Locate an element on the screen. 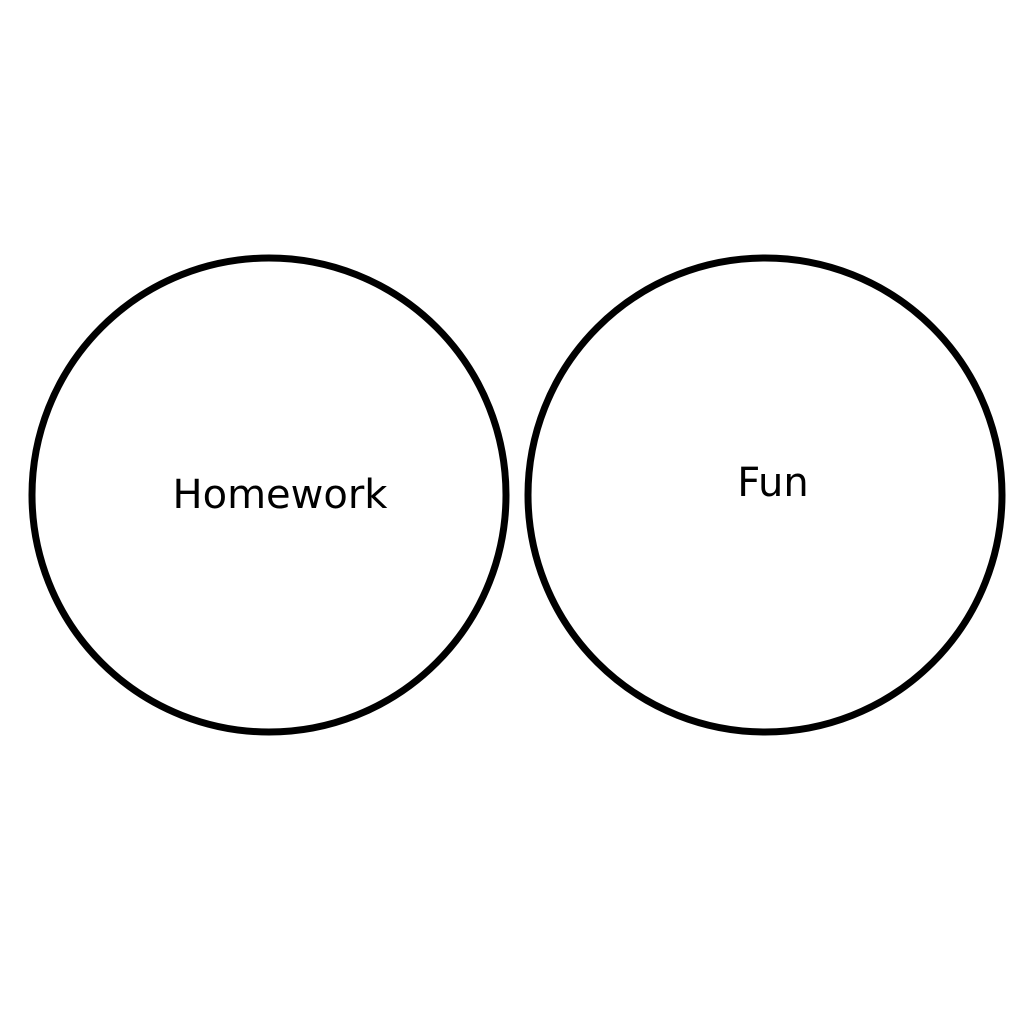 The height and width of the screenshot is (1024, 1024). homework-label: Homework is located at coordinates (280, 495).